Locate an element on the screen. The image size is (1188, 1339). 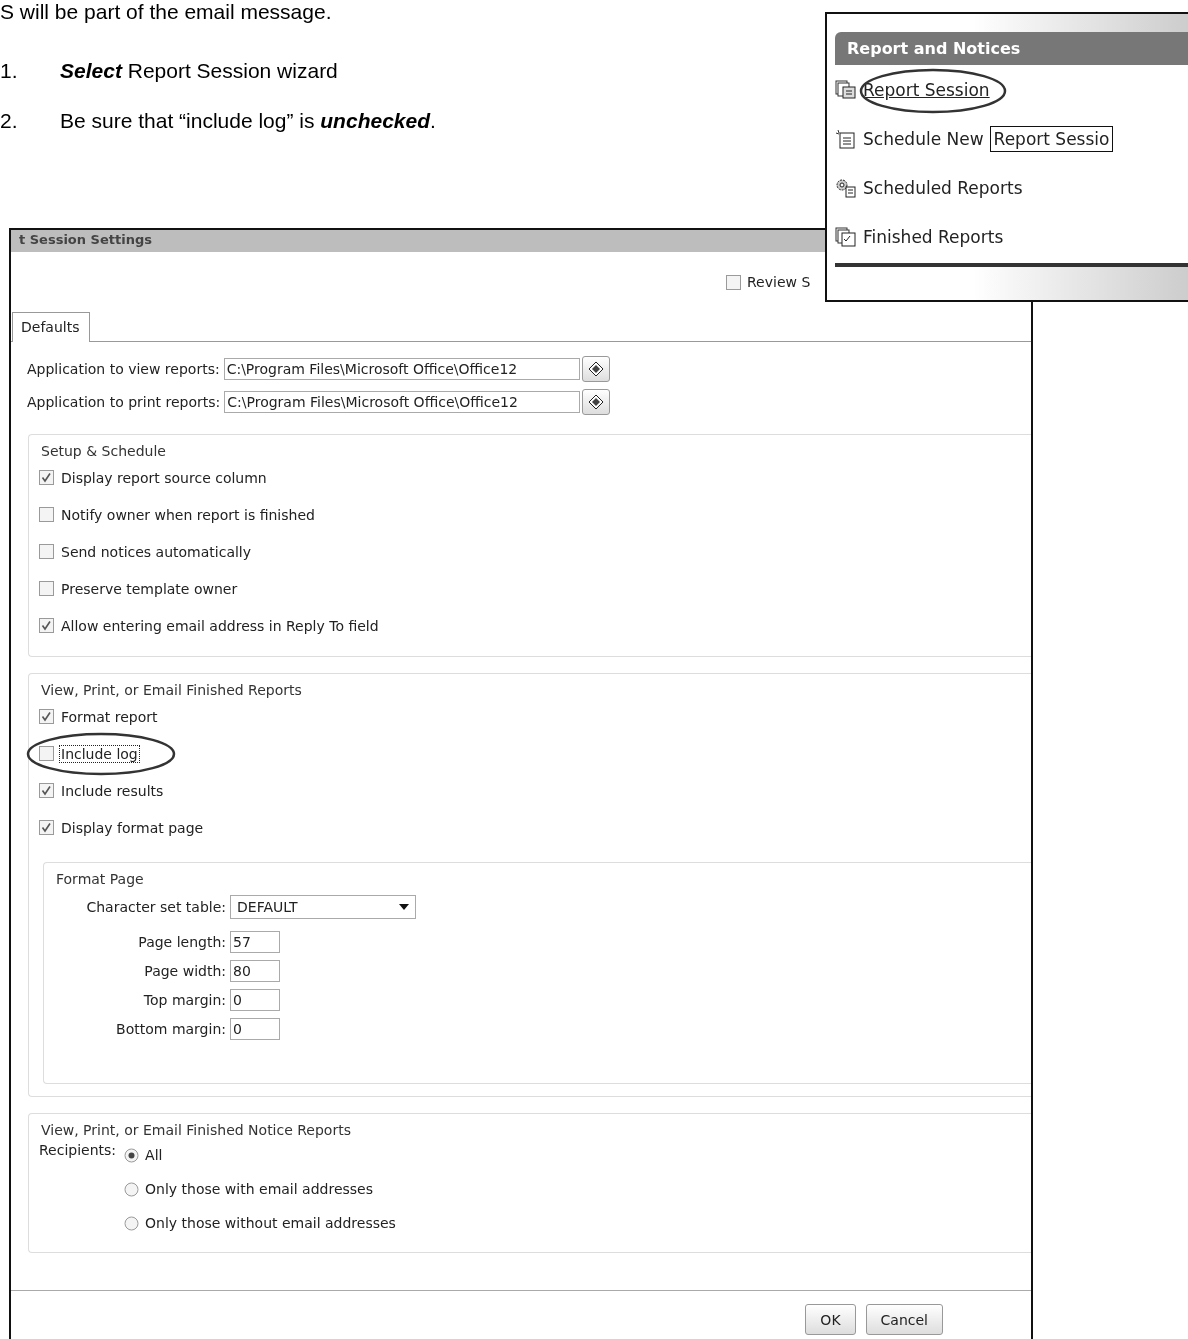
charset-dropdown: DEFAULT is located at coordinates (323, 907).